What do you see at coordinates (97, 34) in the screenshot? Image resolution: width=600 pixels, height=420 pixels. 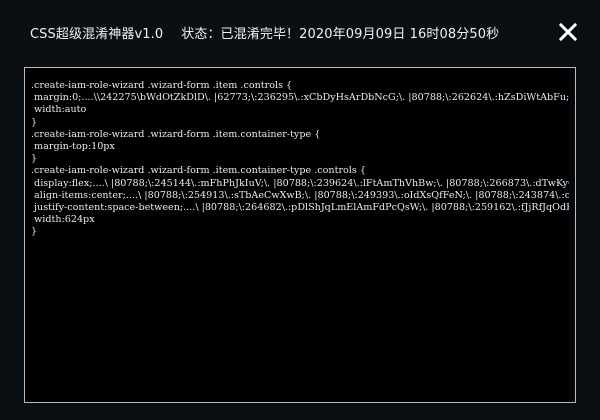 I see `app-title: CSS超级混淆神器v1.0` at bounding box center [97, 34].